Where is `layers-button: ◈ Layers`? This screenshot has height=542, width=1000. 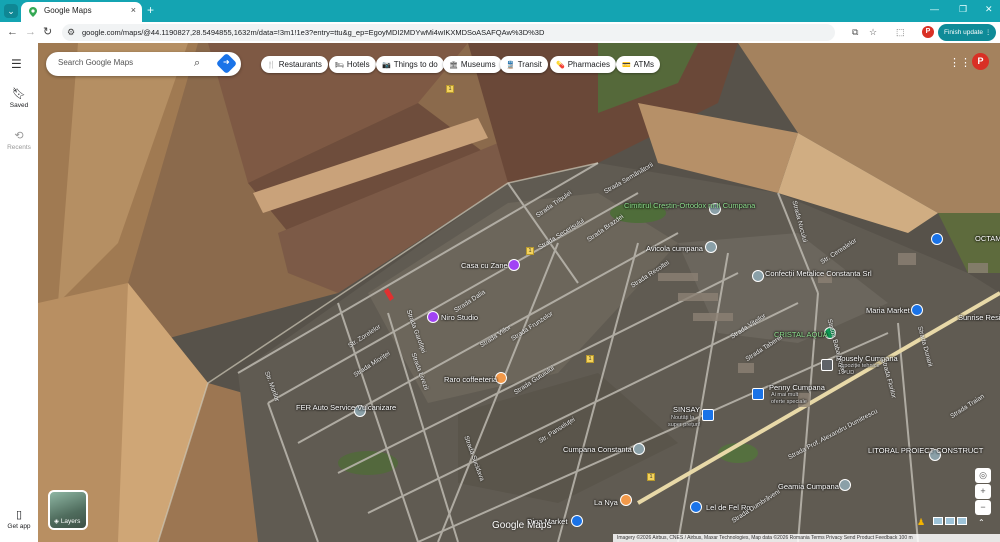
layers-button: ◈ Layers is located at coordinates (68, 510).